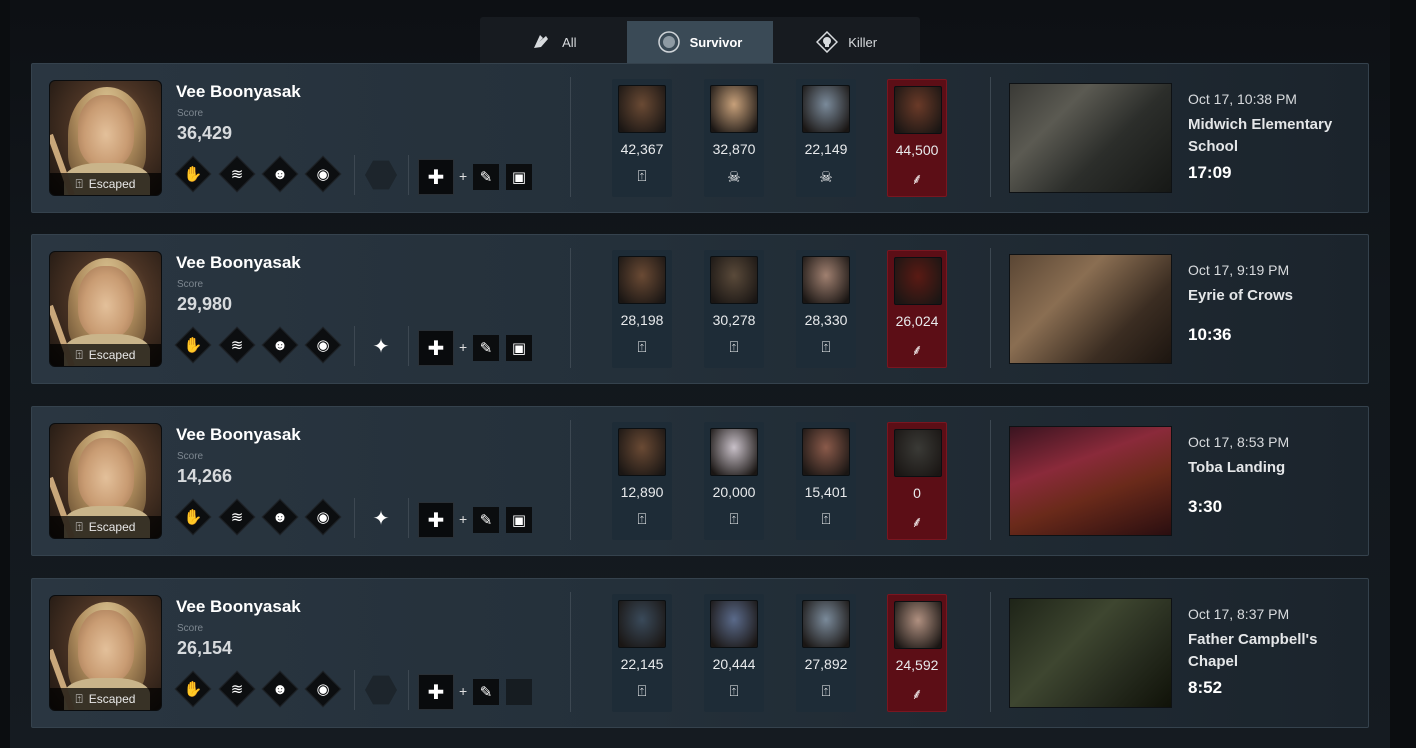 This screenshot has width=1416, height=748. Describe the element at coordinates (826, 653) in the screenshot. I see `teammate-card: 27,892 ⍐` at that location.